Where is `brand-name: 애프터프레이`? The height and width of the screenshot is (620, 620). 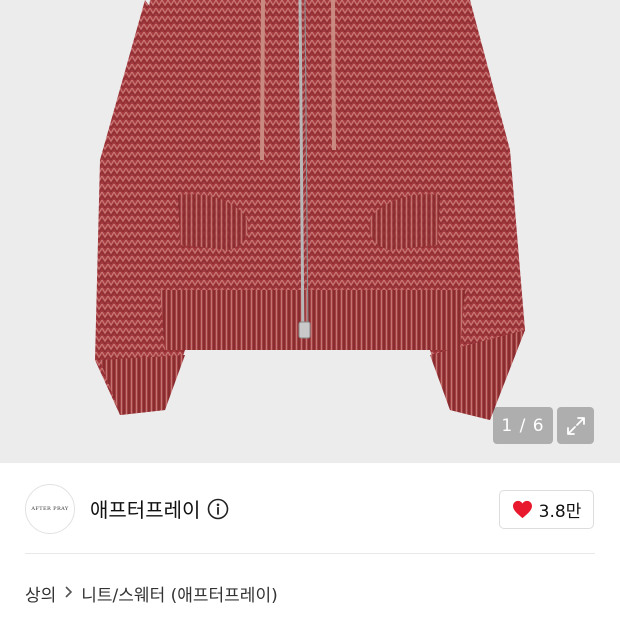 brand-name: 애프터프레이 is located at coordinates (145, 508).